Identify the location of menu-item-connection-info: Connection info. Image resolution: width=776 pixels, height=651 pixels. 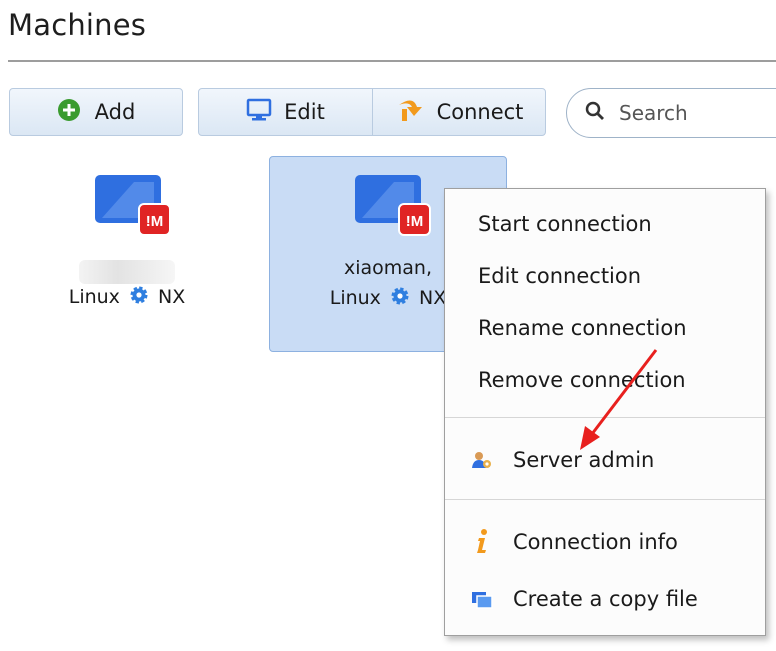
(605, 542).